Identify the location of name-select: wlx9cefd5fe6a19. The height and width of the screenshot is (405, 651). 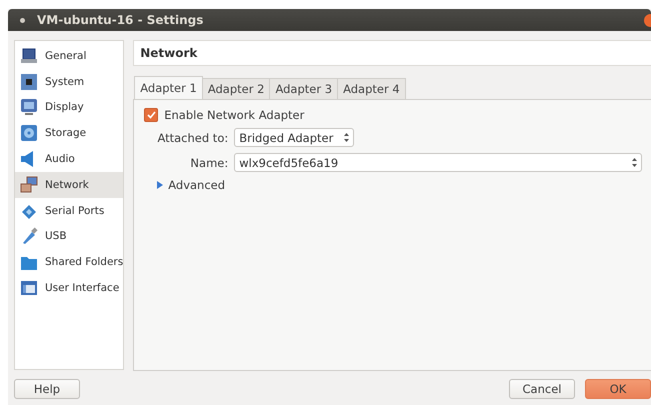
(438, 162).